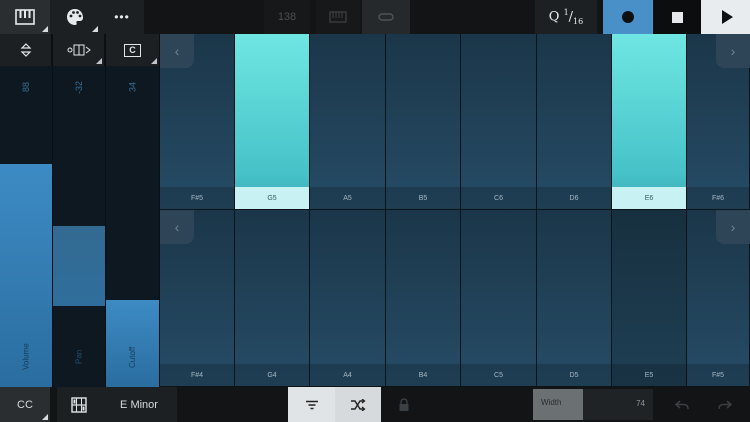 The height and width of the screenshot is (422, 750). I want to click on prev-octave-bottom-button: ‹, so click(177, 227).